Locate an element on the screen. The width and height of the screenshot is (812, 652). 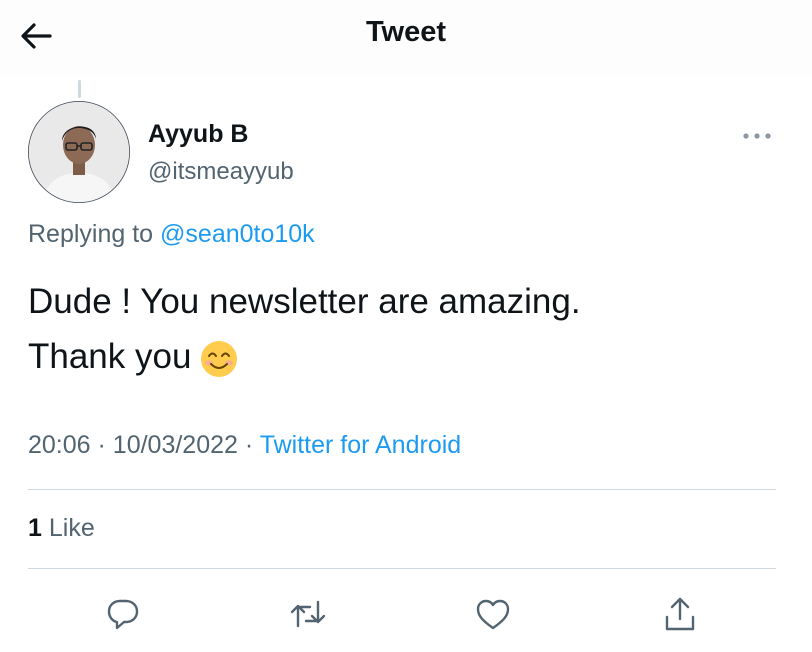
top-bar: Tweet is located at coordinates (406, 38).